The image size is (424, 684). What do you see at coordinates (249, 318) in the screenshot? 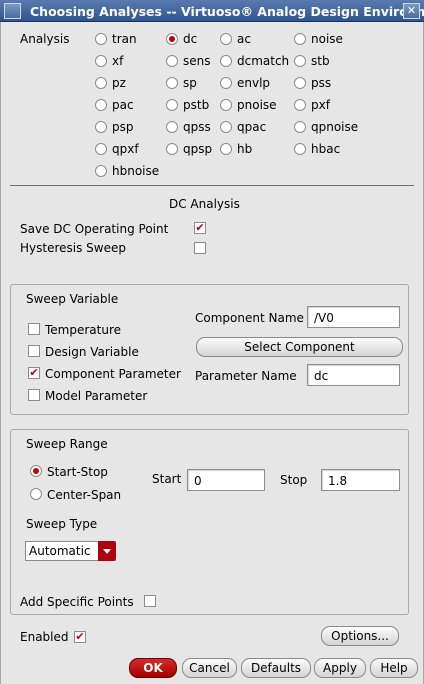
I see `component-name-label: Component Name` at bounding box center [249, 318].